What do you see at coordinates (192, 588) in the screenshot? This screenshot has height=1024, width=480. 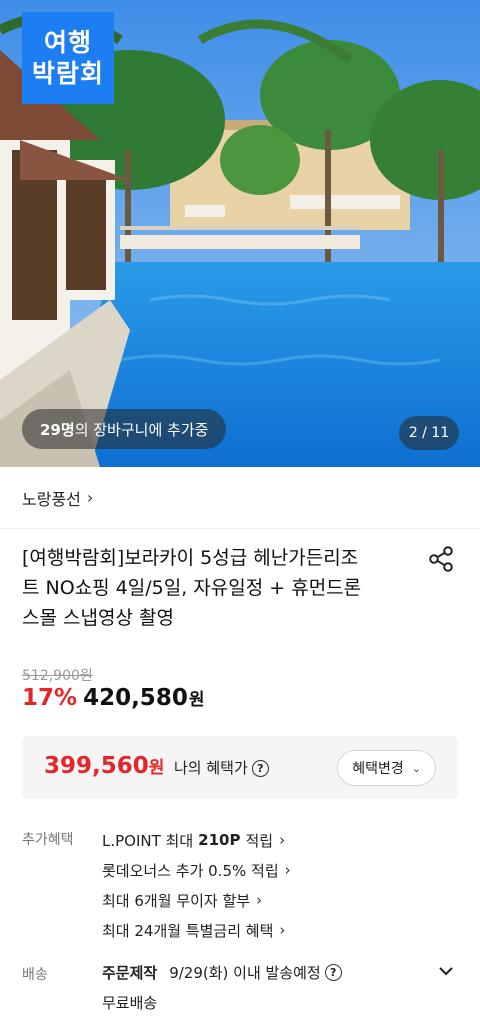 I see `product-title-line2: 트 NO쇼핑 4일/5일, 자유일정 + 휴먼드론` at bounding box center [192, 588].